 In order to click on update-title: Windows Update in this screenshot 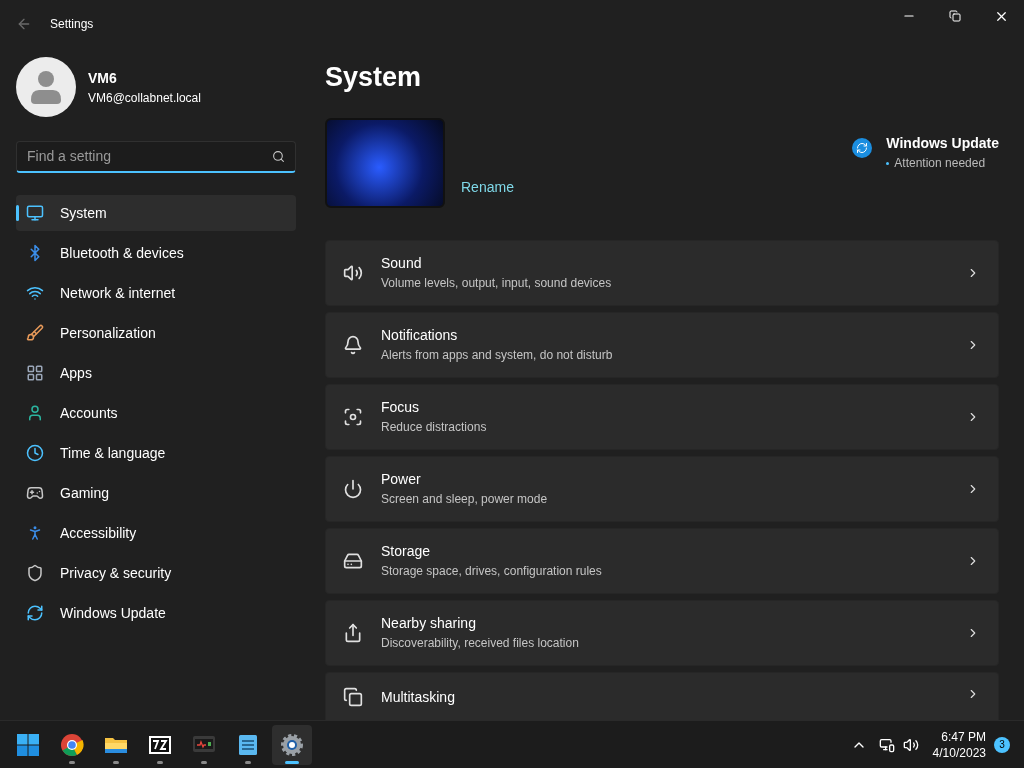, I will do `click(942, 143)`.